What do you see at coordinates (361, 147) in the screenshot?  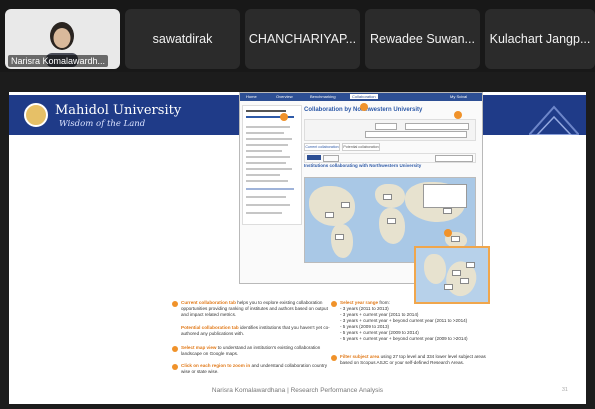 I see `tab-potential-collaboration: Potential collaboration` at bounding box center [361, 147].